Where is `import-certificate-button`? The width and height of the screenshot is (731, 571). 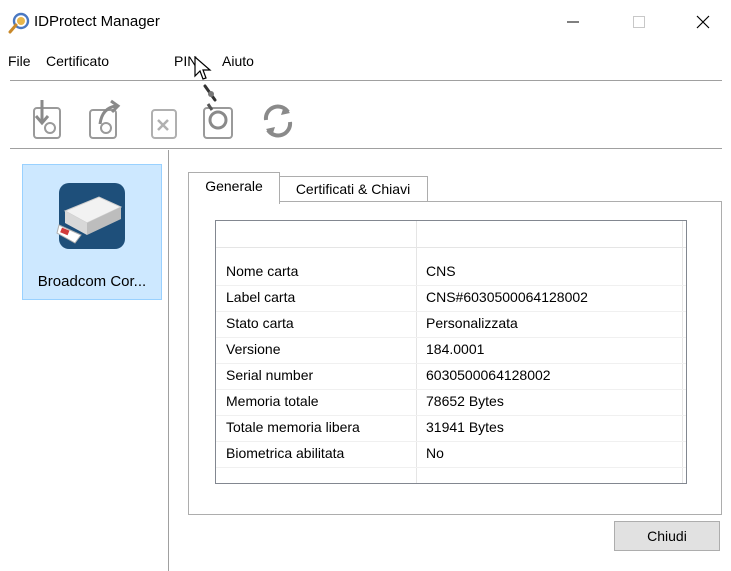
import-certificate-button is located at coordinates (48, 119).